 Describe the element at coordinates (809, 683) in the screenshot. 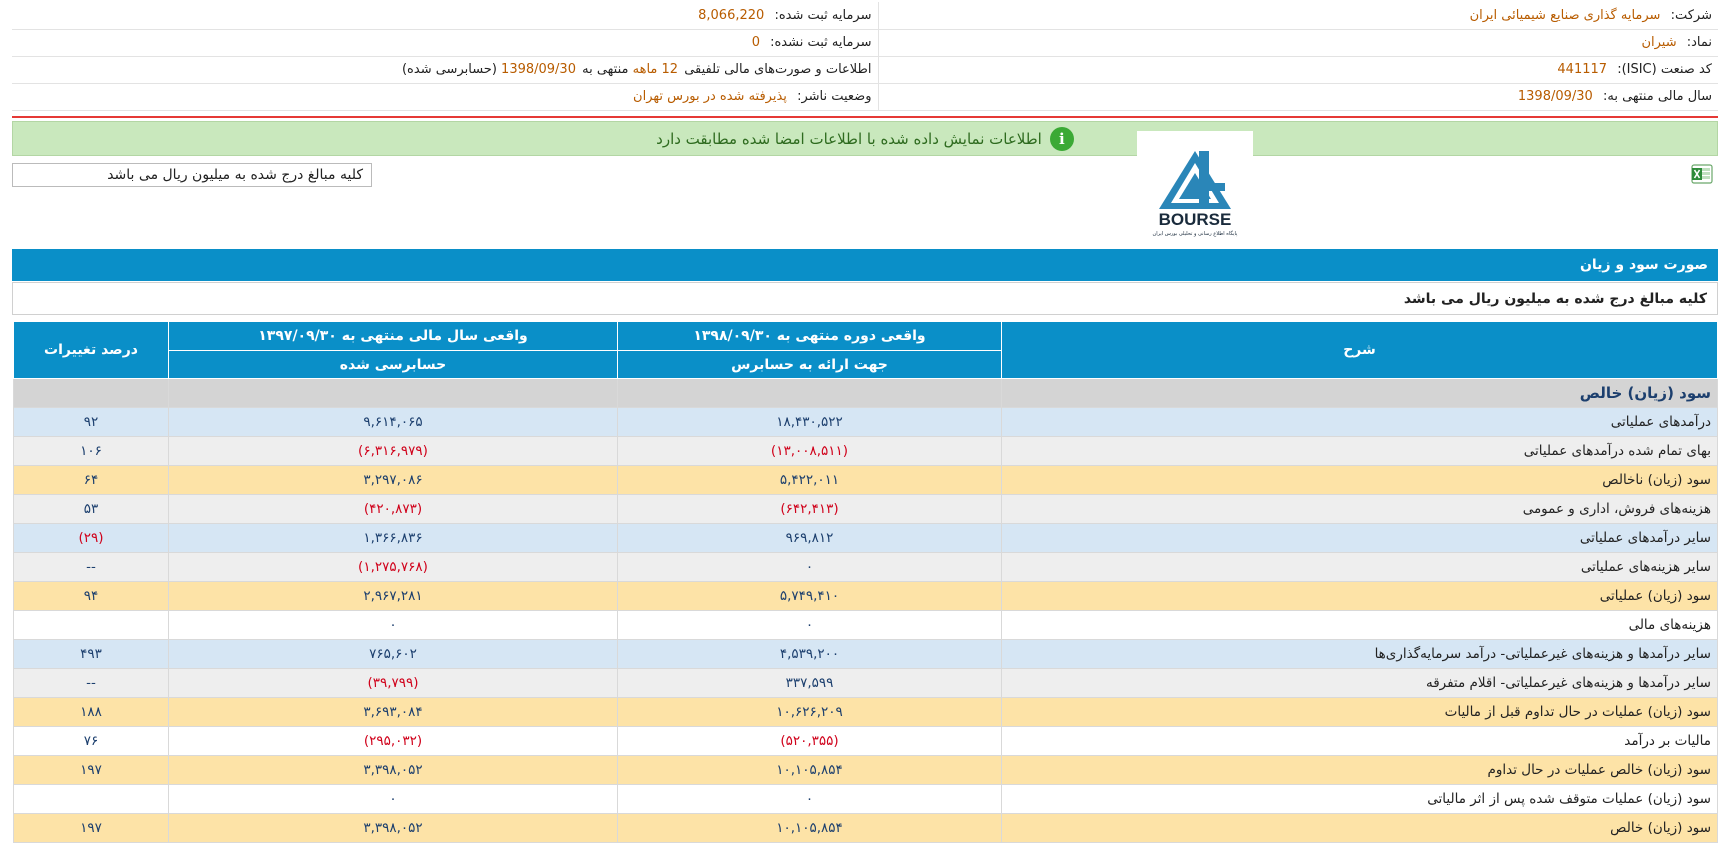

I see `row-current: ۳۳۷,۵۹۹` at that location.